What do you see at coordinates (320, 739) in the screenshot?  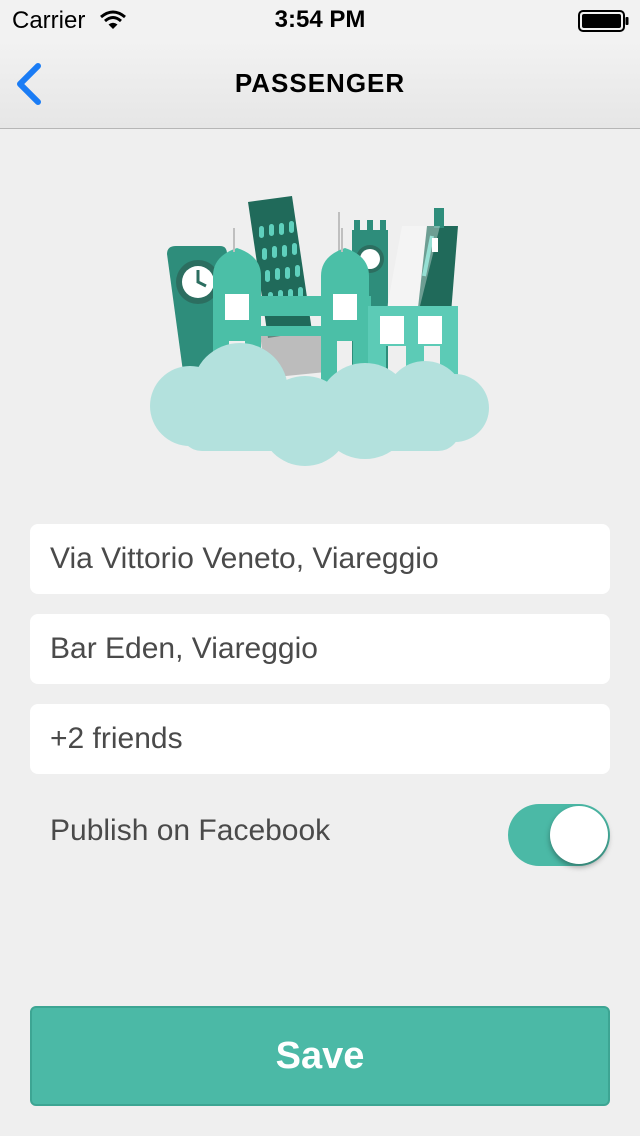 I see `friends-field: +2 friends` at bounding box center [320, 739].